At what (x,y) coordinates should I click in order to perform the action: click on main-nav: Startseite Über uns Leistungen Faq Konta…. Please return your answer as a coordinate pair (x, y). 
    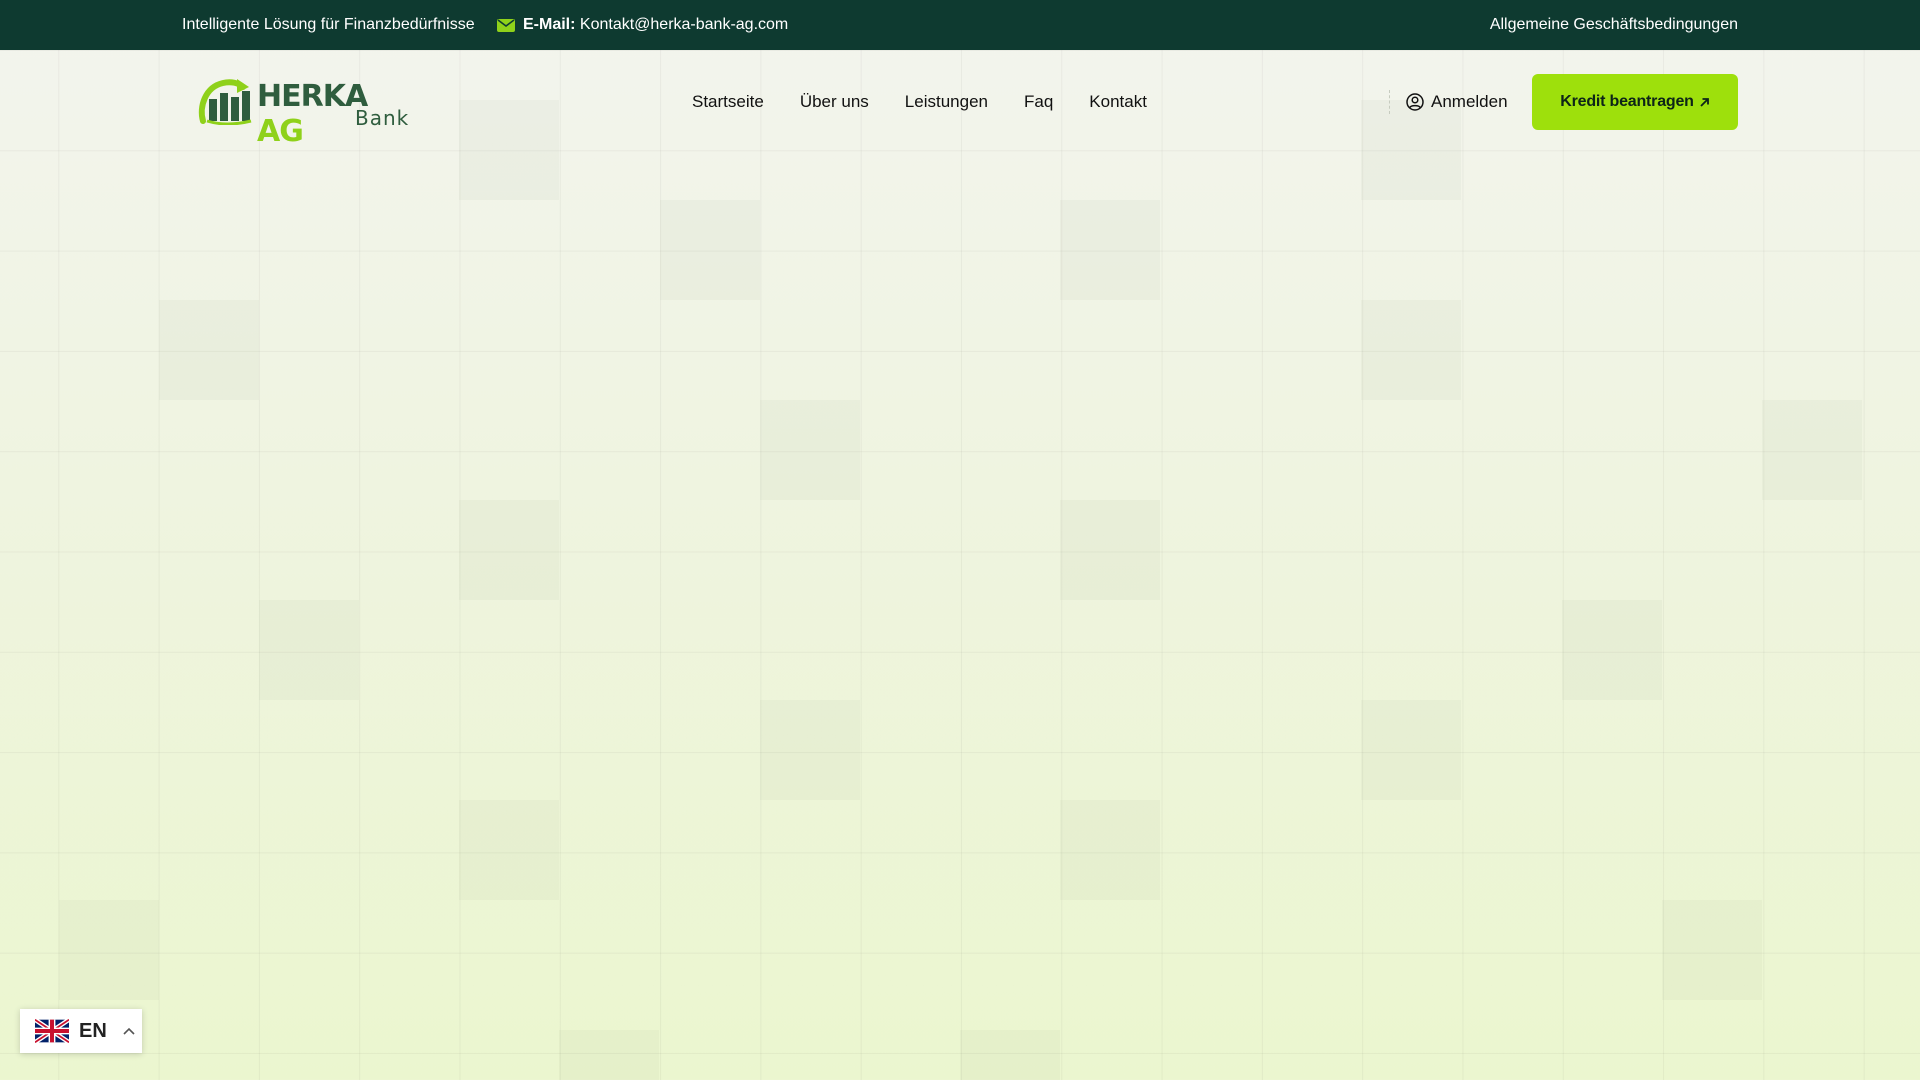
    Looking at the image, I should click on (919, 102).